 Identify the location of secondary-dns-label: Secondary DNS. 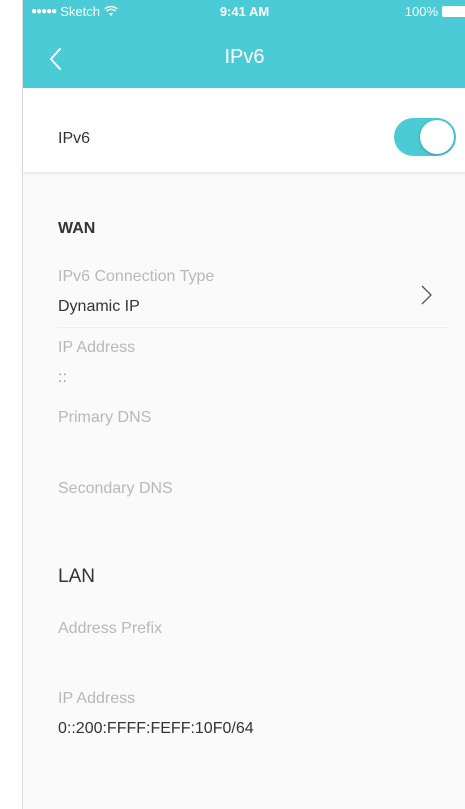
(115, 488).